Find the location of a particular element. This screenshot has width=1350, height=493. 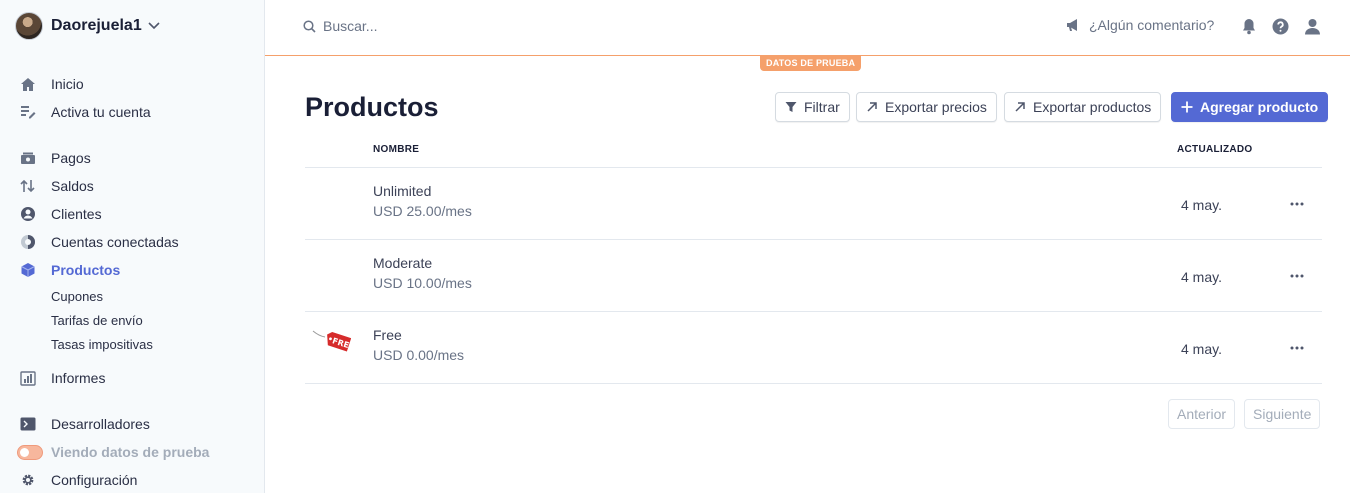

add-product-label: Agregar producto is located at coordinates (1259, 107).